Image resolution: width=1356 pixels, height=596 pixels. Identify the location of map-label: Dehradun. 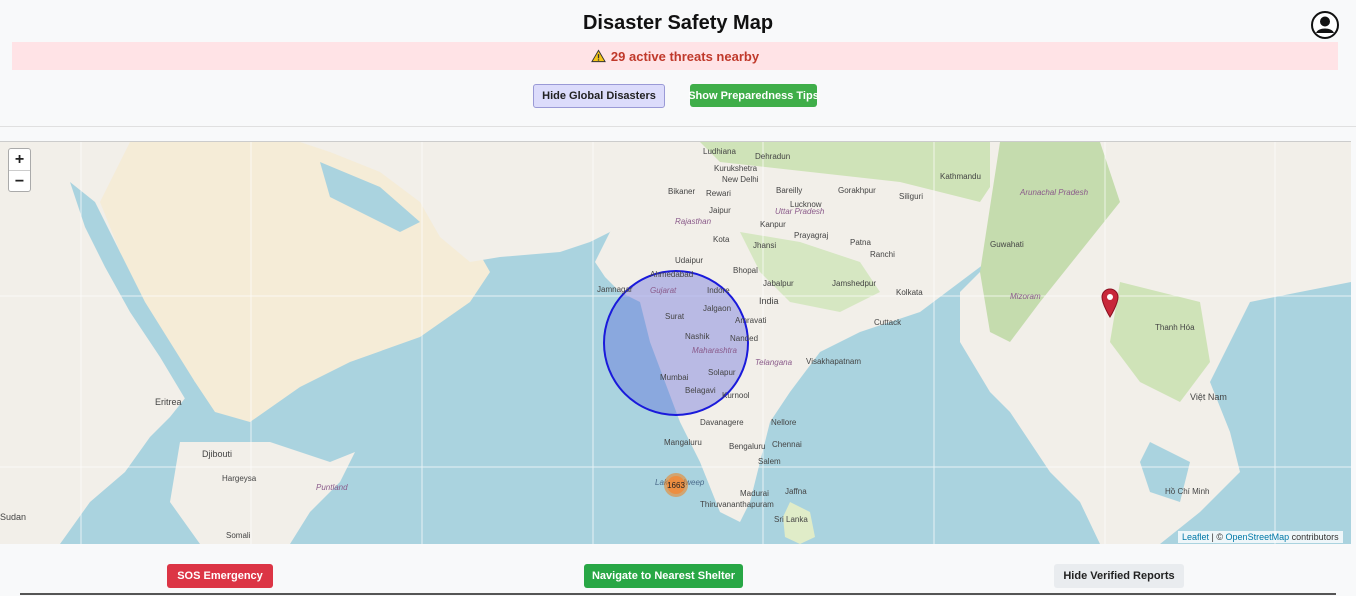
(773, 156).